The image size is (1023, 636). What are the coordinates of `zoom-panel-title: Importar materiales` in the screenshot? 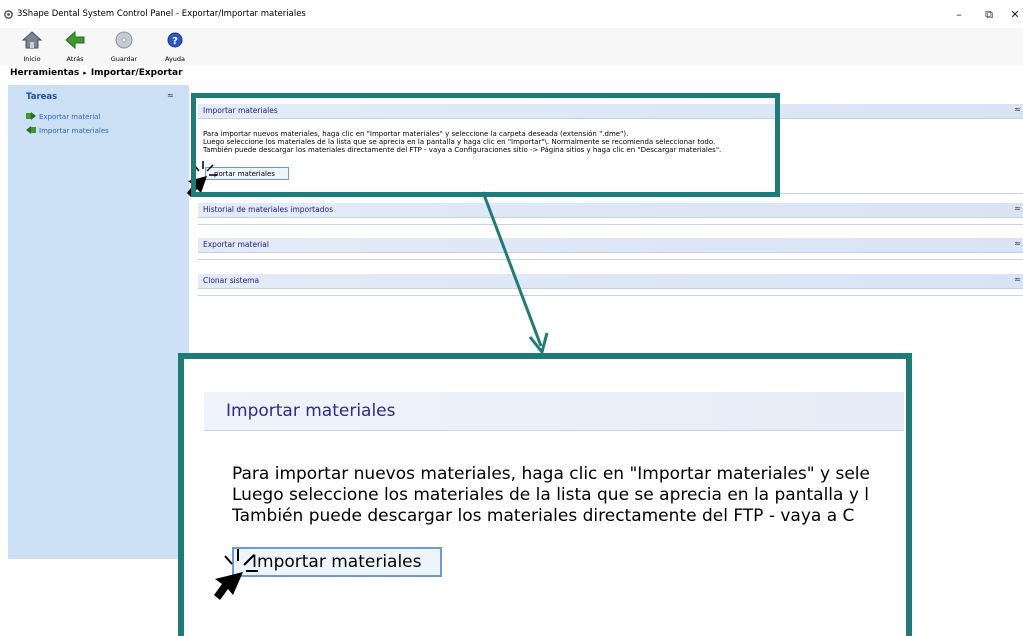 It's located at (311, 411).